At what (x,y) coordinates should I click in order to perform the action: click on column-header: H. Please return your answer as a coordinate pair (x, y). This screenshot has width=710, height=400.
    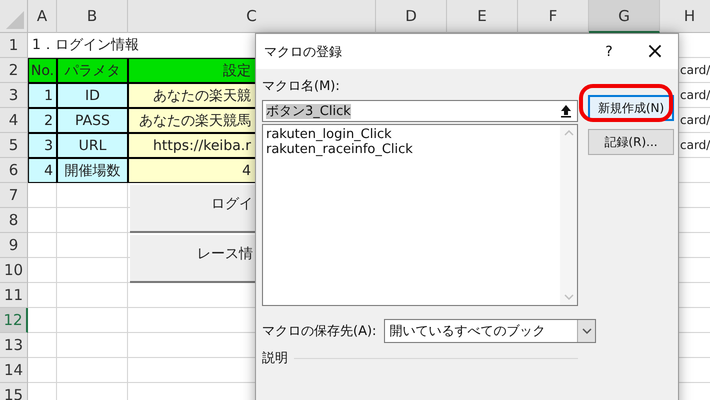
    Looking at the image, I should click on (685, 16).